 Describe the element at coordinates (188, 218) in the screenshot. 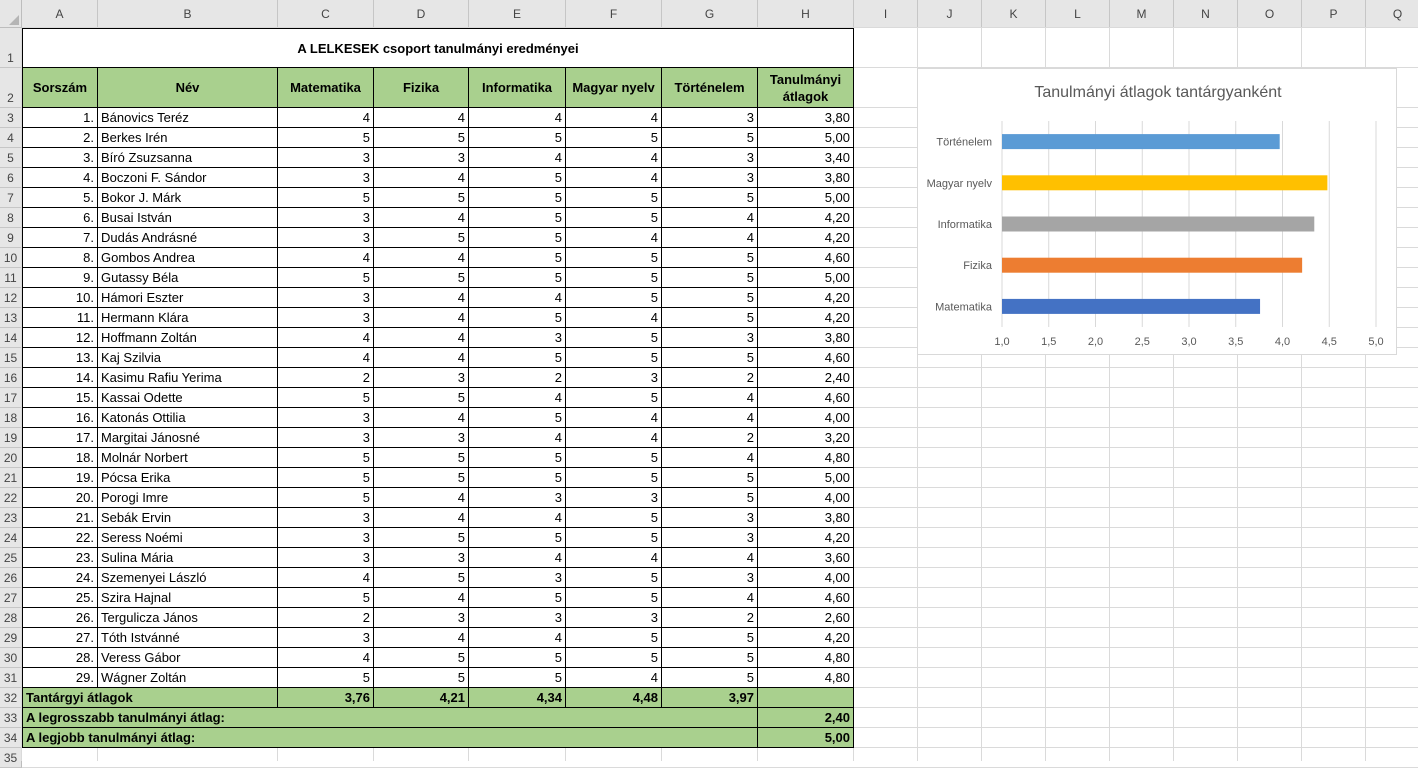

I see `student-name: Busai István` at that location.